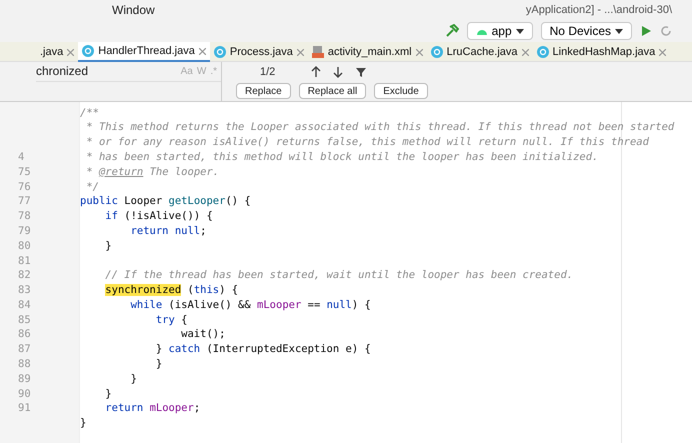 The width and height of the screenshot is (692, 443). What do you see at coordinates (24, 320) in the screenshot?
I see `line-number: 85` at bounding box center [24, 320].